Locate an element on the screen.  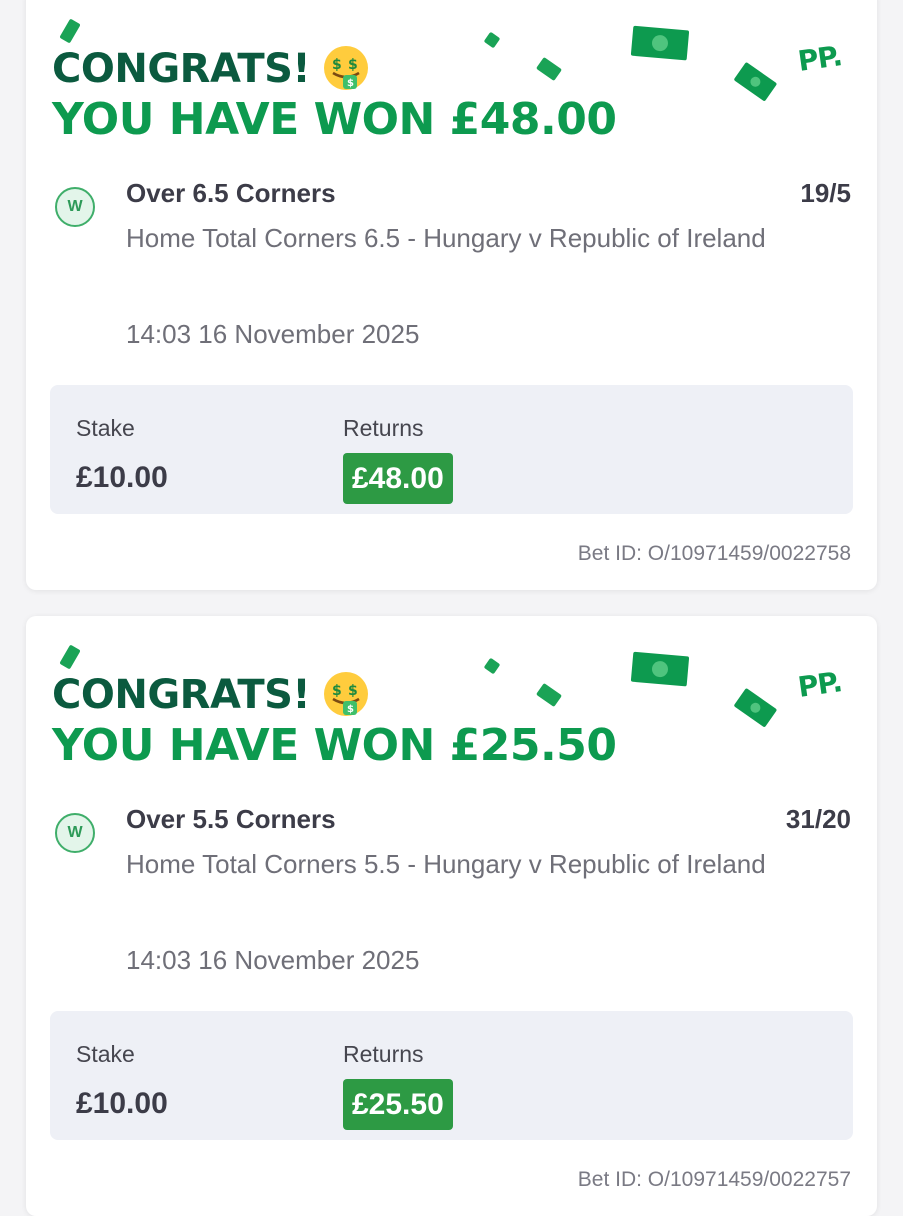
stake-returns-panel: Stake Returns £10.00 £48.00 is located at coordinates (451, 449).